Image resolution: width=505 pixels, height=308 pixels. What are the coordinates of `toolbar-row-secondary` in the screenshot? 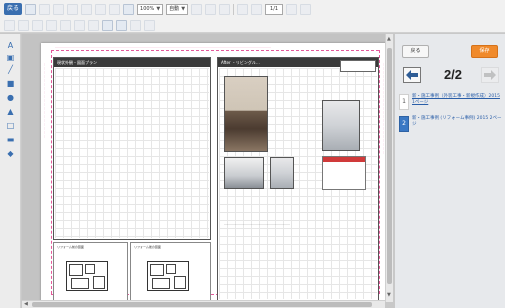 It's located at (79, 25).